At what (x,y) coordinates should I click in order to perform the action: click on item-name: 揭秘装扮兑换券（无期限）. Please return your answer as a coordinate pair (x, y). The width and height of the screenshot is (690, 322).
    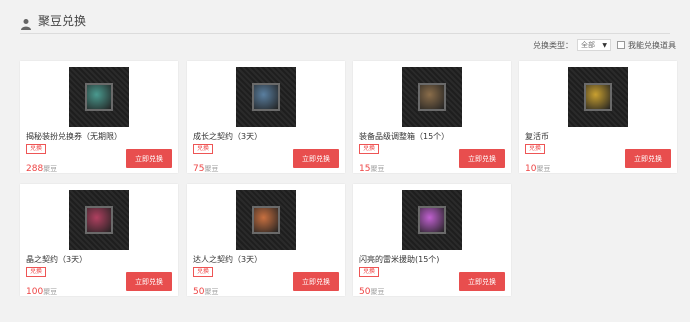
    Looking at the image, I should click on (74, 136).